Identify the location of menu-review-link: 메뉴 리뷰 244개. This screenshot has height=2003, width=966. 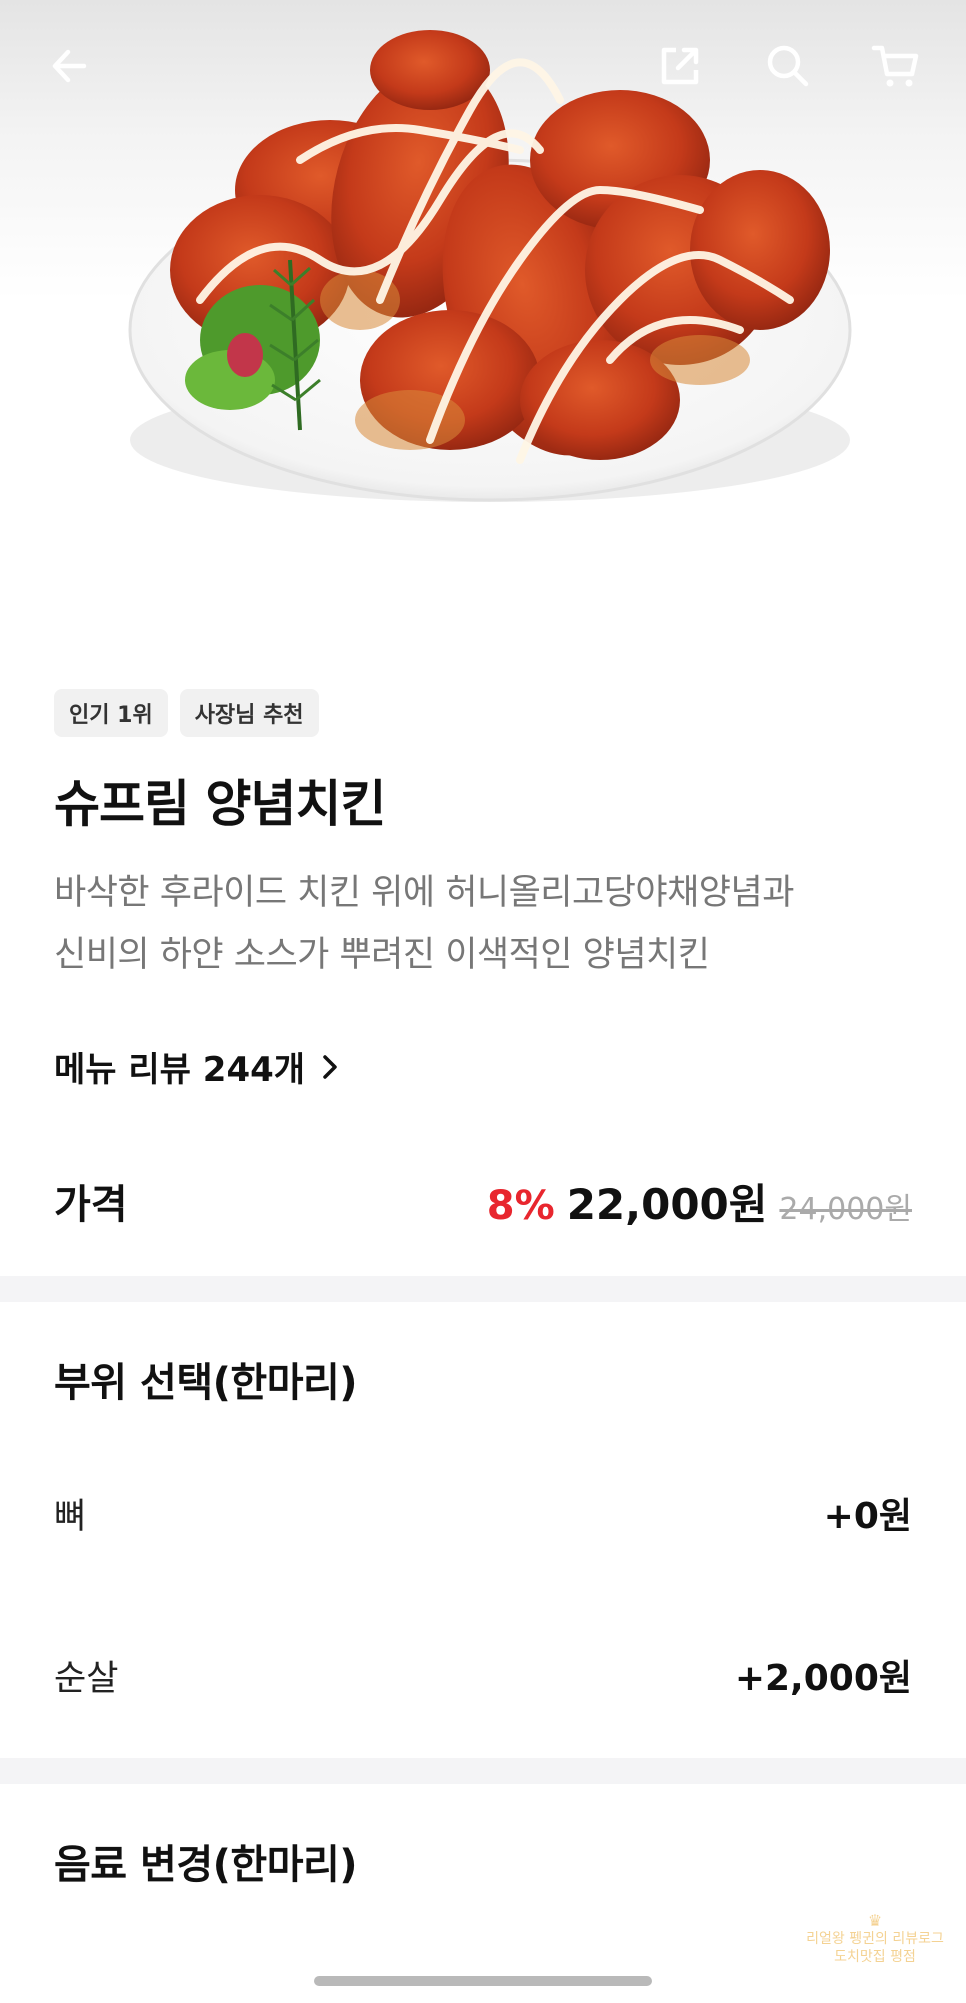
(197, 1066).